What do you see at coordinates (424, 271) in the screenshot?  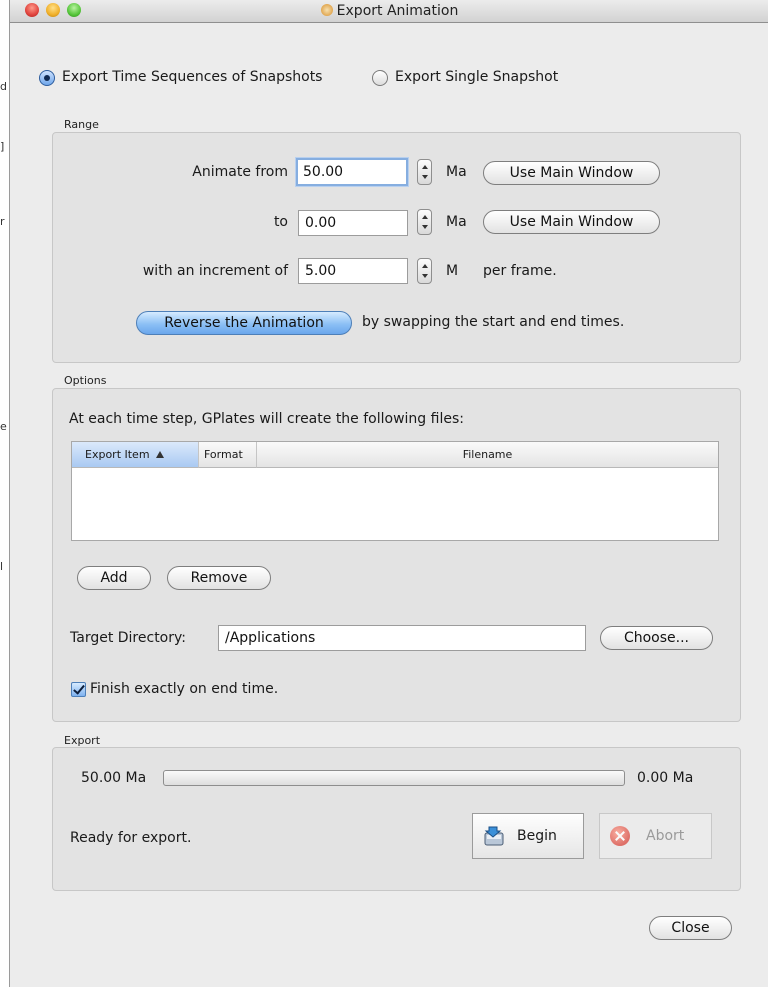 I see `increment-stepper` at bounding box center [424, 271].